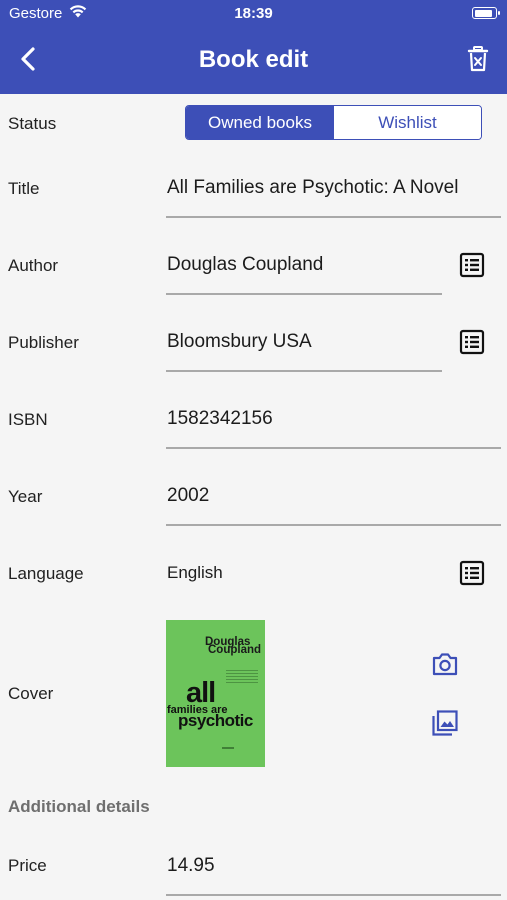 The image size is (507, 900). Describe the element at coordinates (215, 720) in the screenshot. I see `cover-title-psychotic: psychotic` at that location.